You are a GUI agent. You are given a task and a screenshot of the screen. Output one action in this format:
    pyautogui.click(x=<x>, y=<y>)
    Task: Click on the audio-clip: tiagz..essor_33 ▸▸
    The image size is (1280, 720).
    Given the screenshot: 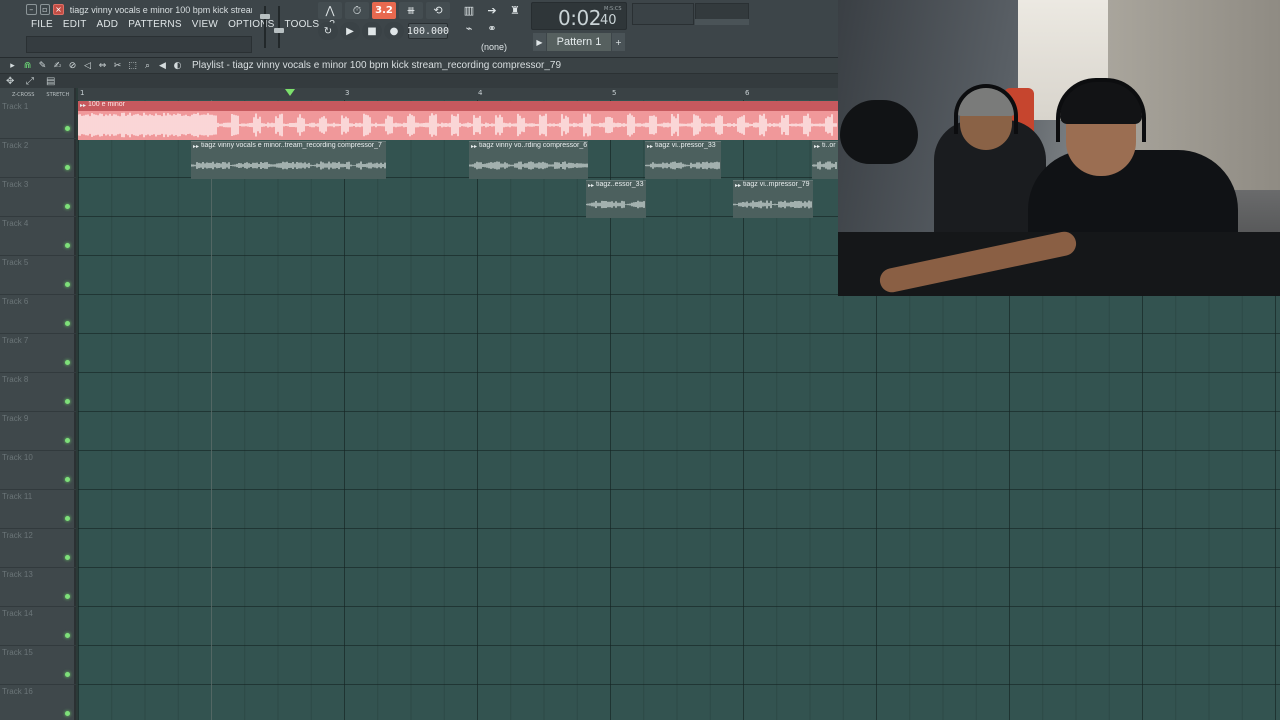 What is the action you would take?
    pyautogui.click(x=616, y=199)
    